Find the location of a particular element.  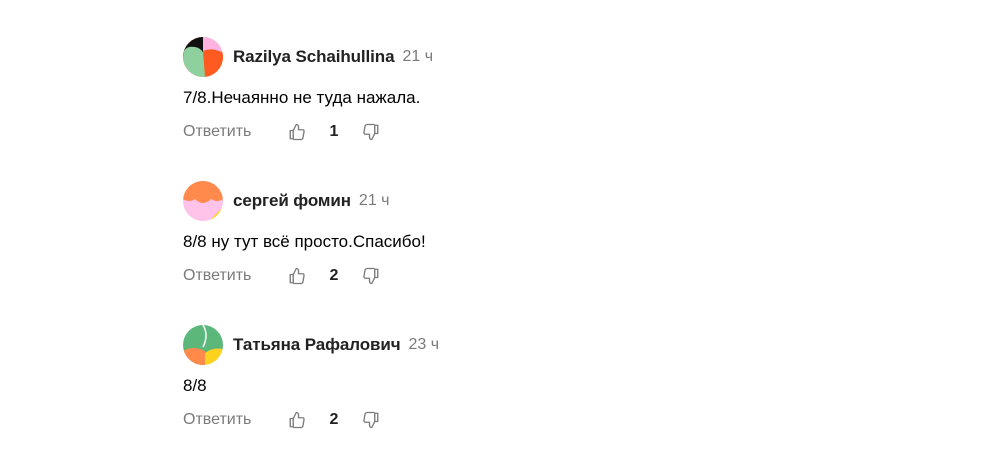

comment-header: Razilya Schaihullina 21 ч is located at coordinates (533, 57).